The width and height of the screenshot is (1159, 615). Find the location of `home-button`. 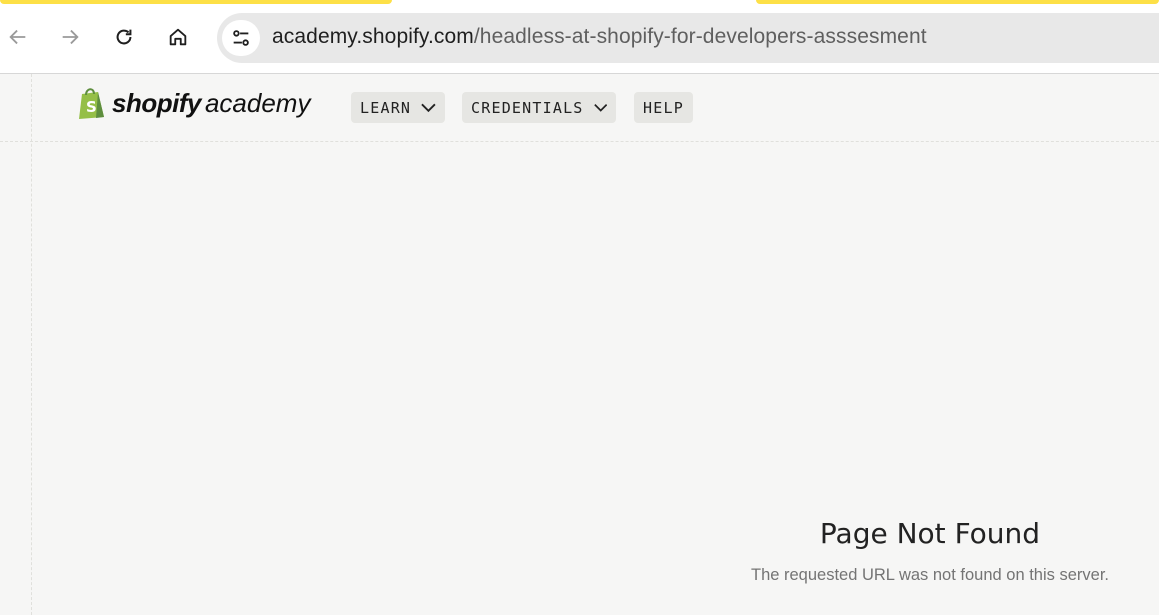

home-button is located at coordinates (178, 37).